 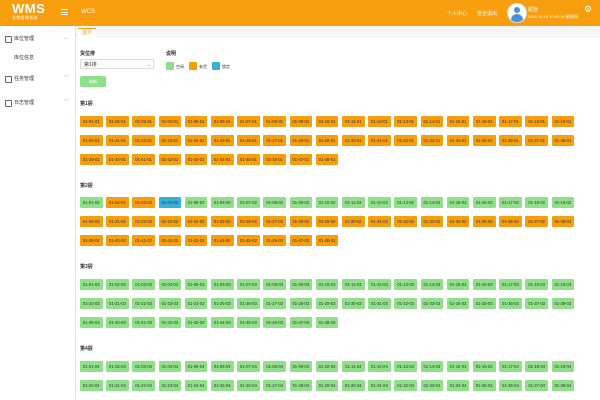 I want to click on location-cell: 01-41-02, so click(x=143, y=241).